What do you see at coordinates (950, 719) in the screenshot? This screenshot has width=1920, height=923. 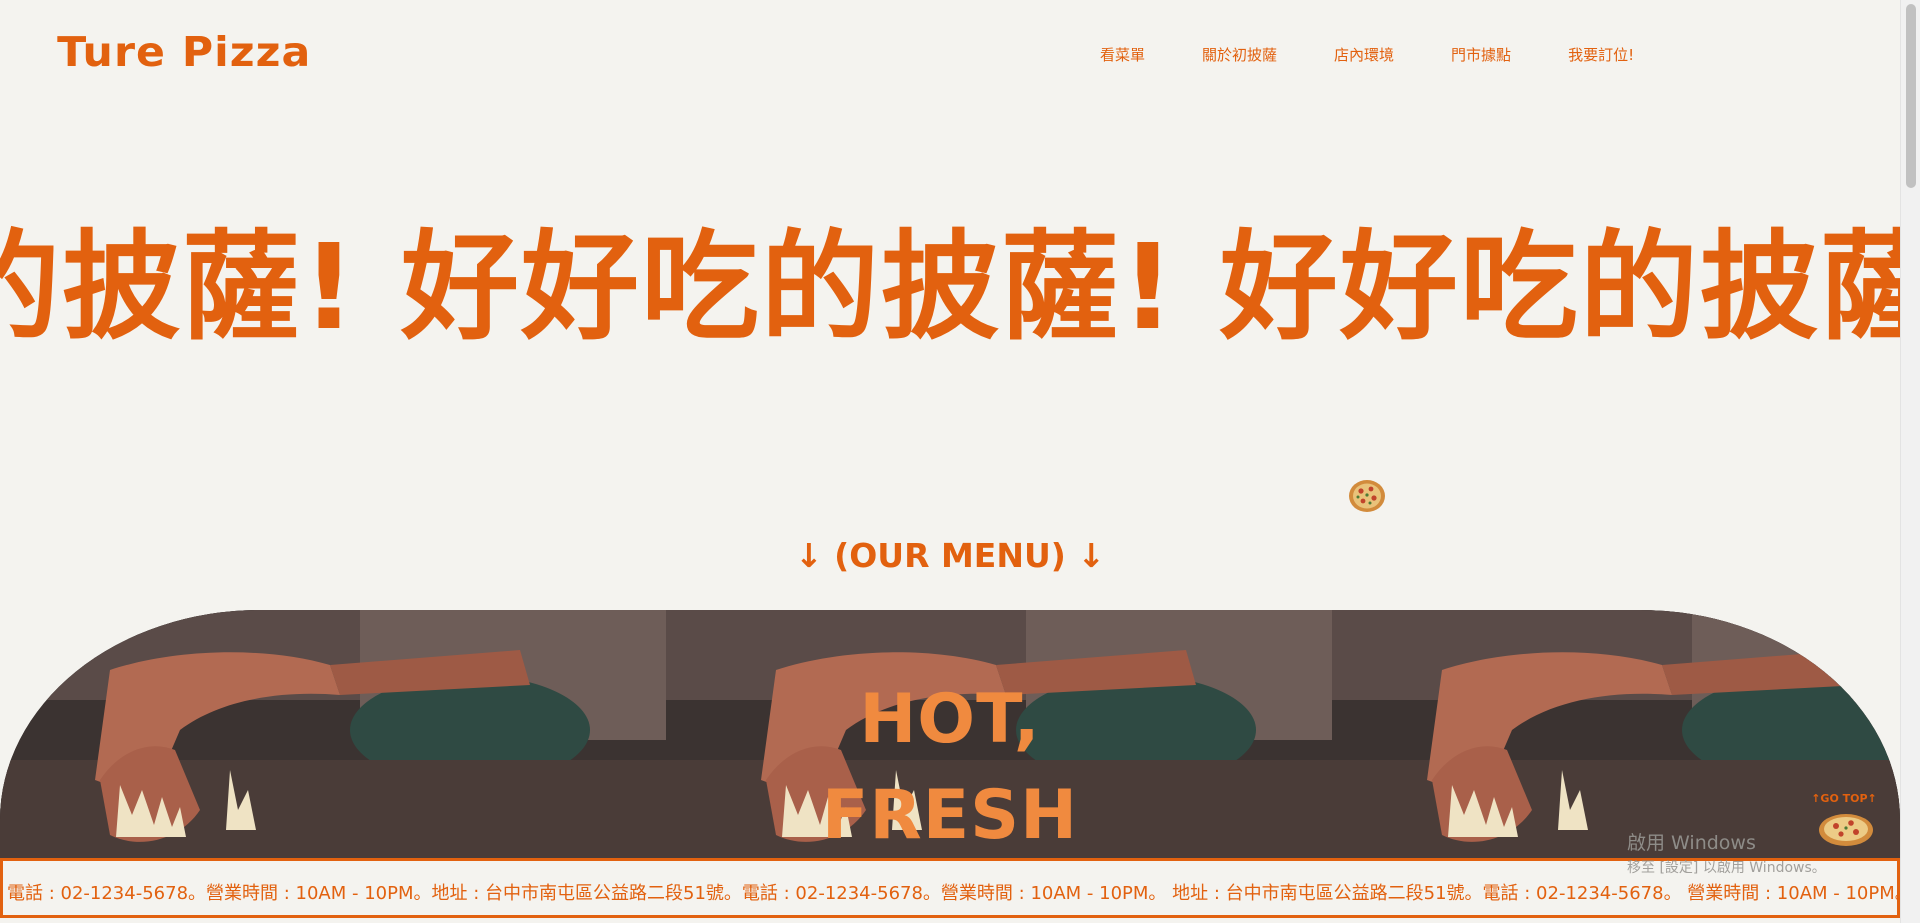 I see `hero-headline-line1: HOT,` at bounding box center [950, 719].